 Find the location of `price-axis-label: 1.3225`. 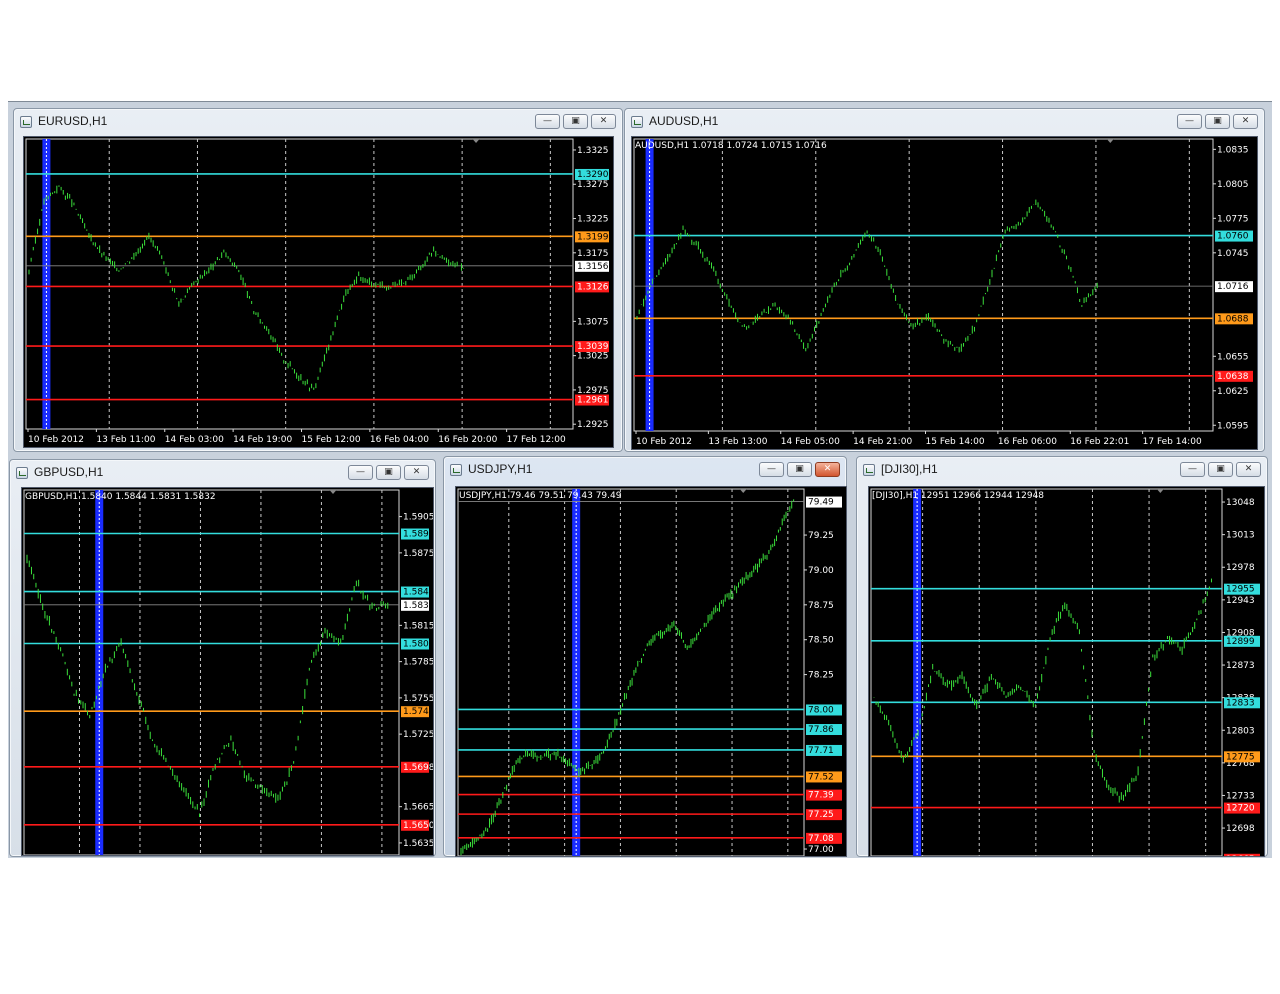

price-axis-label: 1.3225 is located at coordinates (593, 220).